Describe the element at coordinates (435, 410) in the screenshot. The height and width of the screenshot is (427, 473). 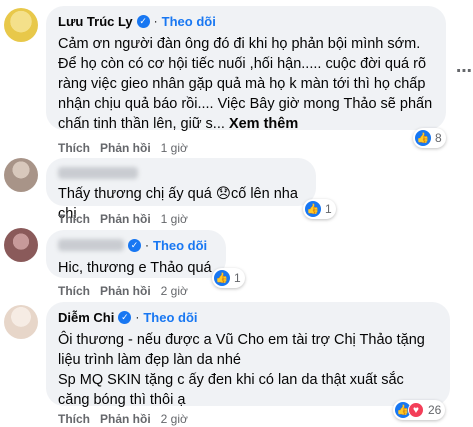
I see `reaction-count: 26` at that location.